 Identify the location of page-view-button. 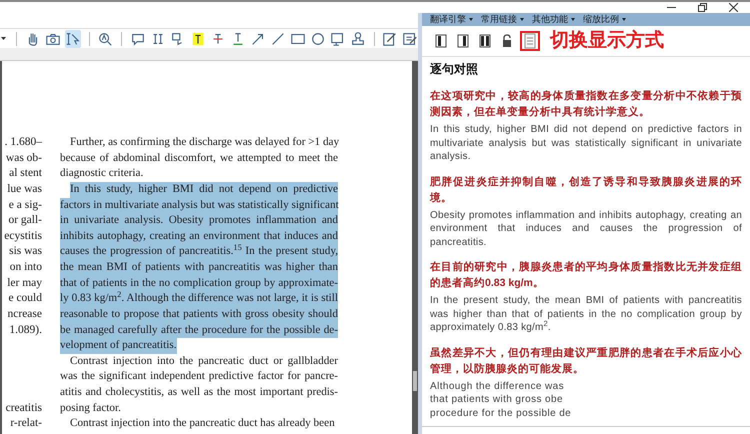
(530, 41).